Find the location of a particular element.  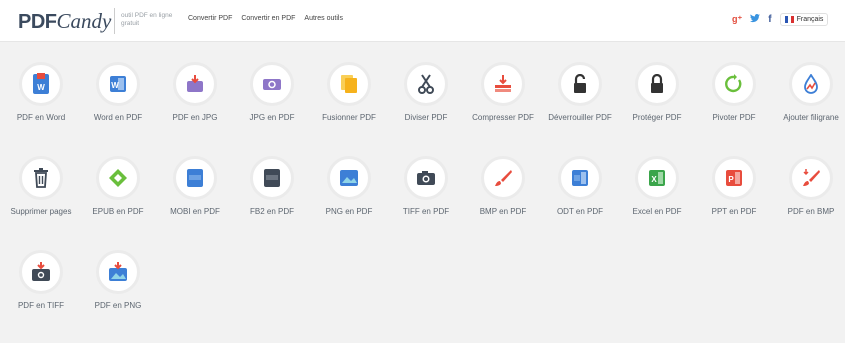

tool-bmp-to-pdf: BMP en PDF is located at coordinates (503, 186).